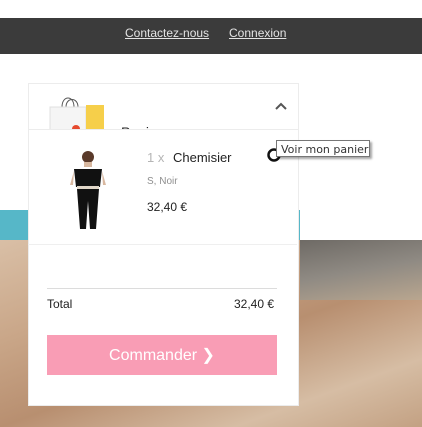  I want to click on total-value: 32,40 €, so click(254, 304).